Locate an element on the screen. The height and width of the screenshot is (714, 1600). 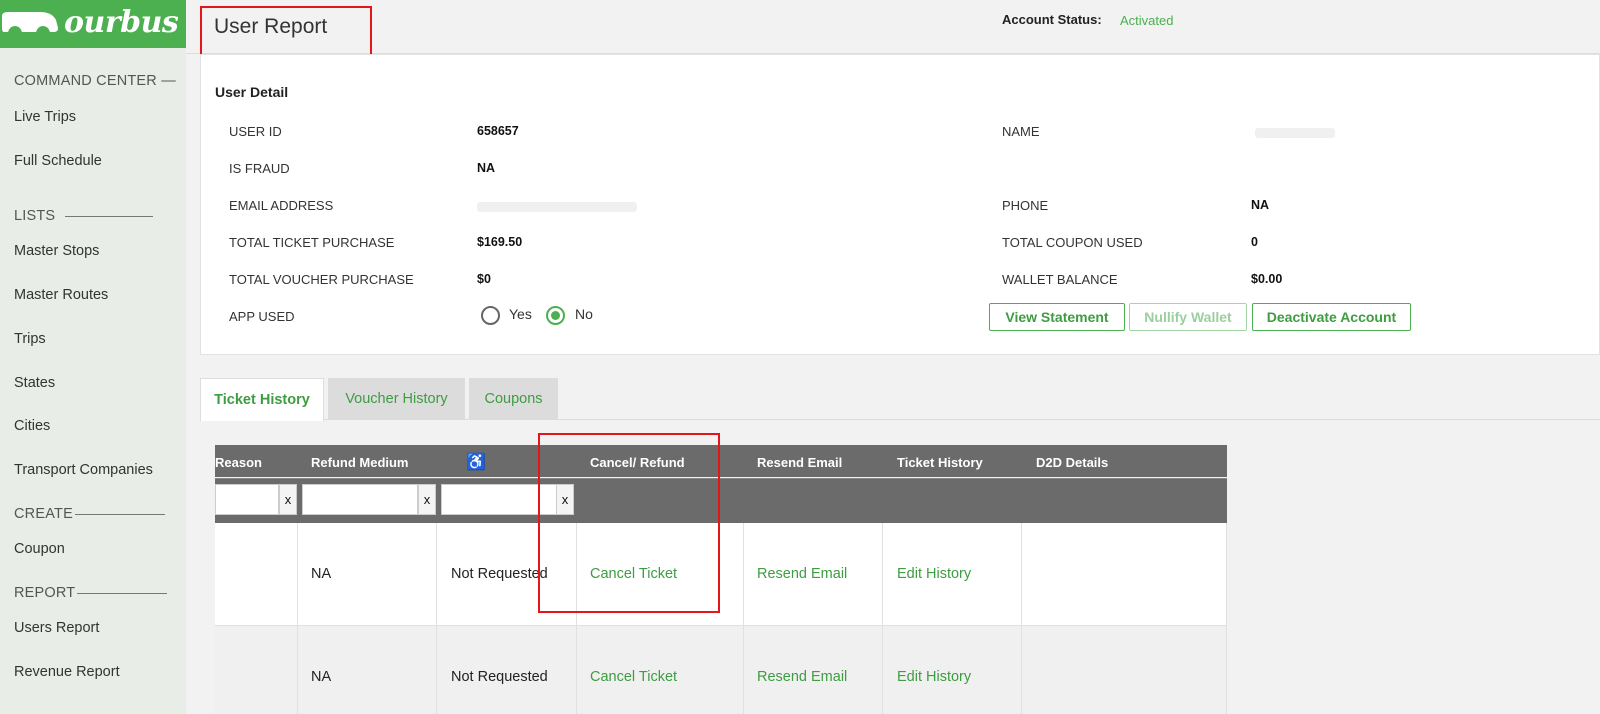
highlight-box-cancel-refund is located at coordinates (629, 523).